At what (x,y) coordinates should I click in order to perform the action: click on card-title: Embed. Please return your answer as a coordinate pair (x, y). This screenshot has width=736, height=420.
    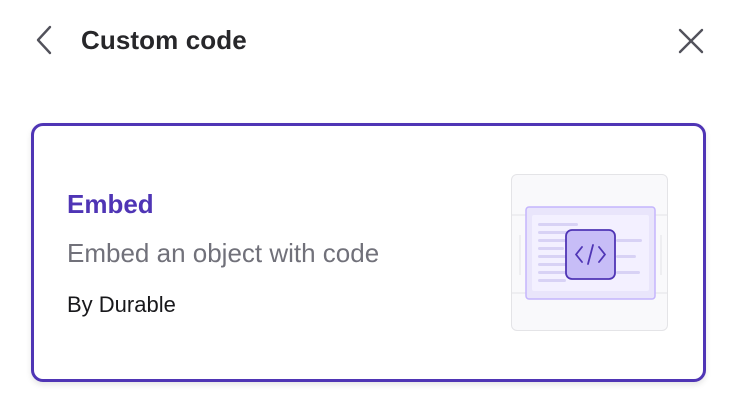
    Looking at the image, I should click on (110, 204).